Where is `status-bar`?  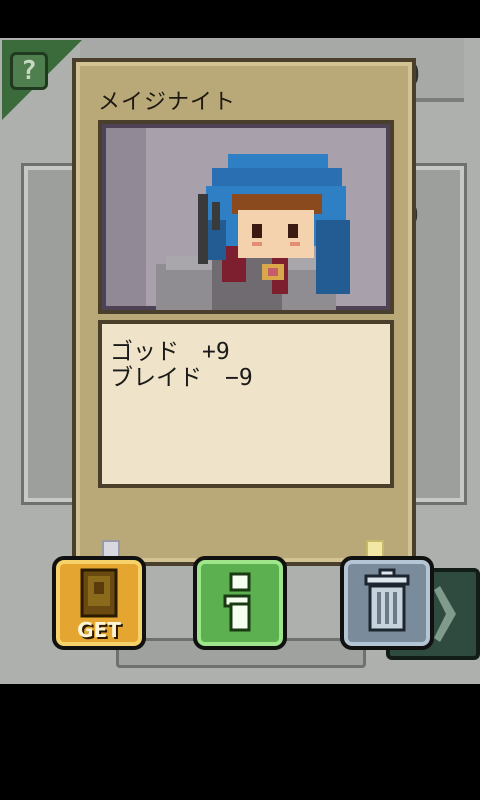 status-bar is located at coordinates (240, 19).